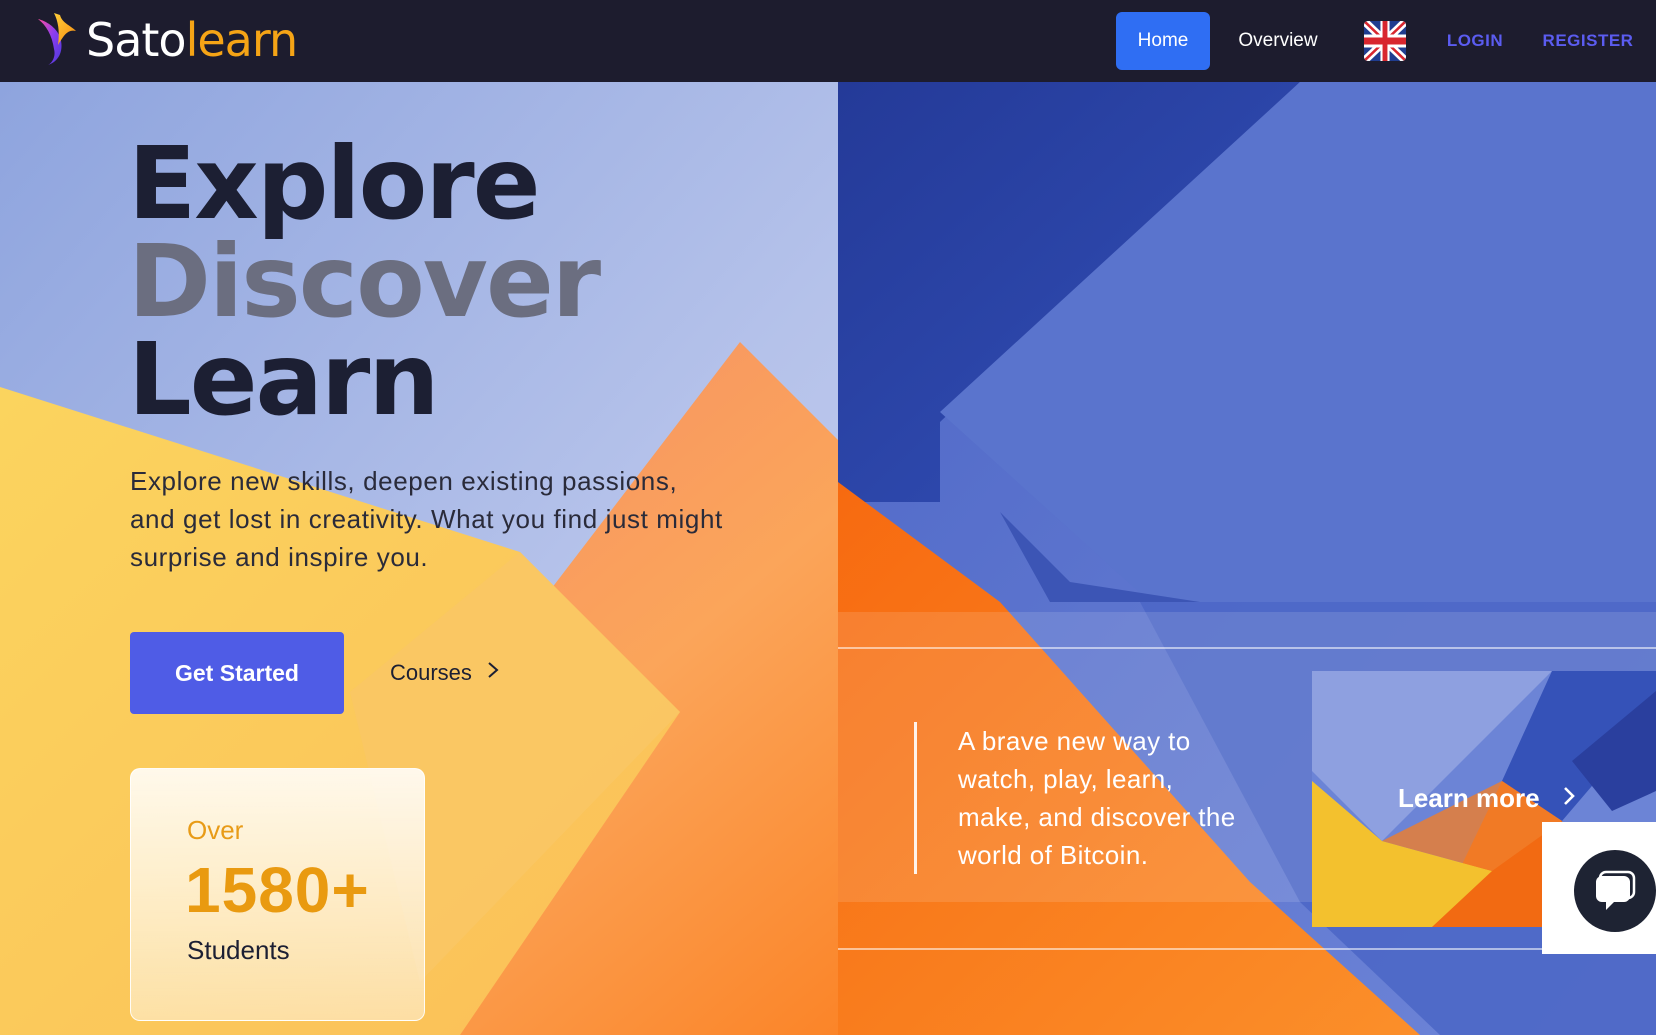  Describe the element at coordinates (136, 40) in the screenshot. I see `brand-name-part1: Sato` at that location.